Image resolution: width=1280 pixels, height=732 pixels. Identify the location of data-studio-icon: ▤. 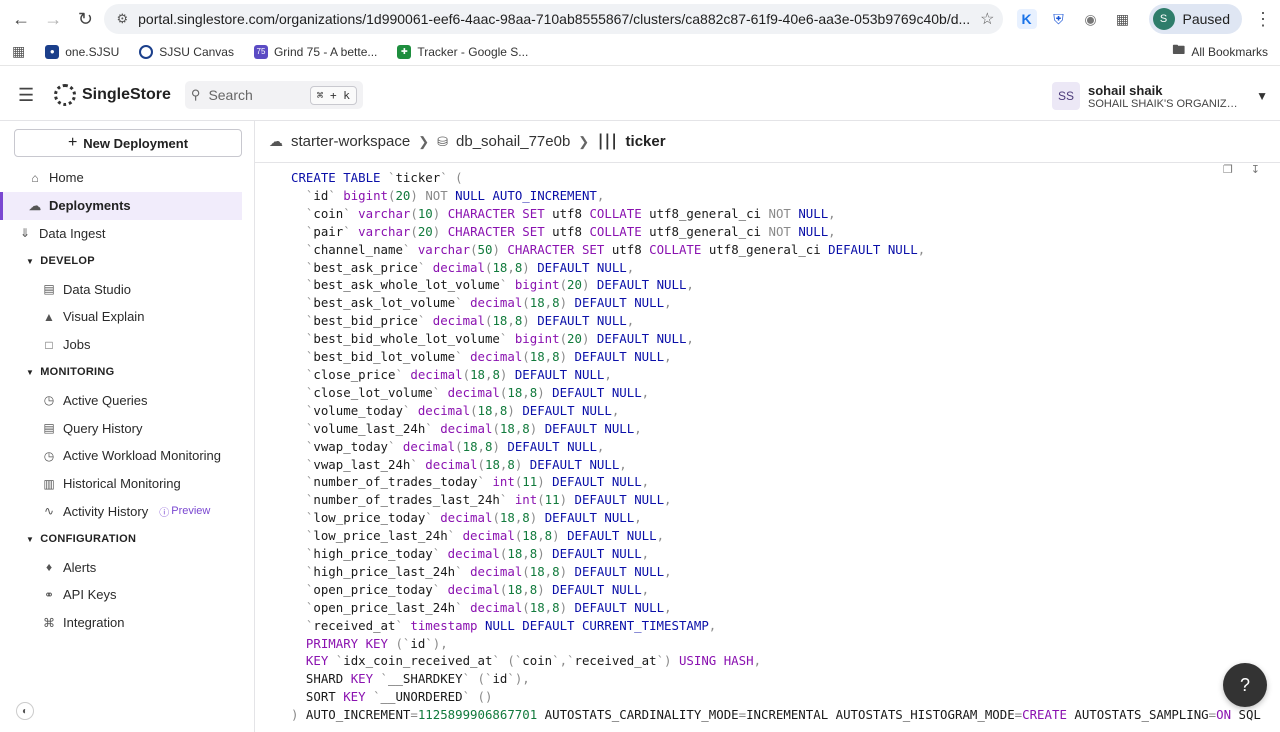
(49, 289).